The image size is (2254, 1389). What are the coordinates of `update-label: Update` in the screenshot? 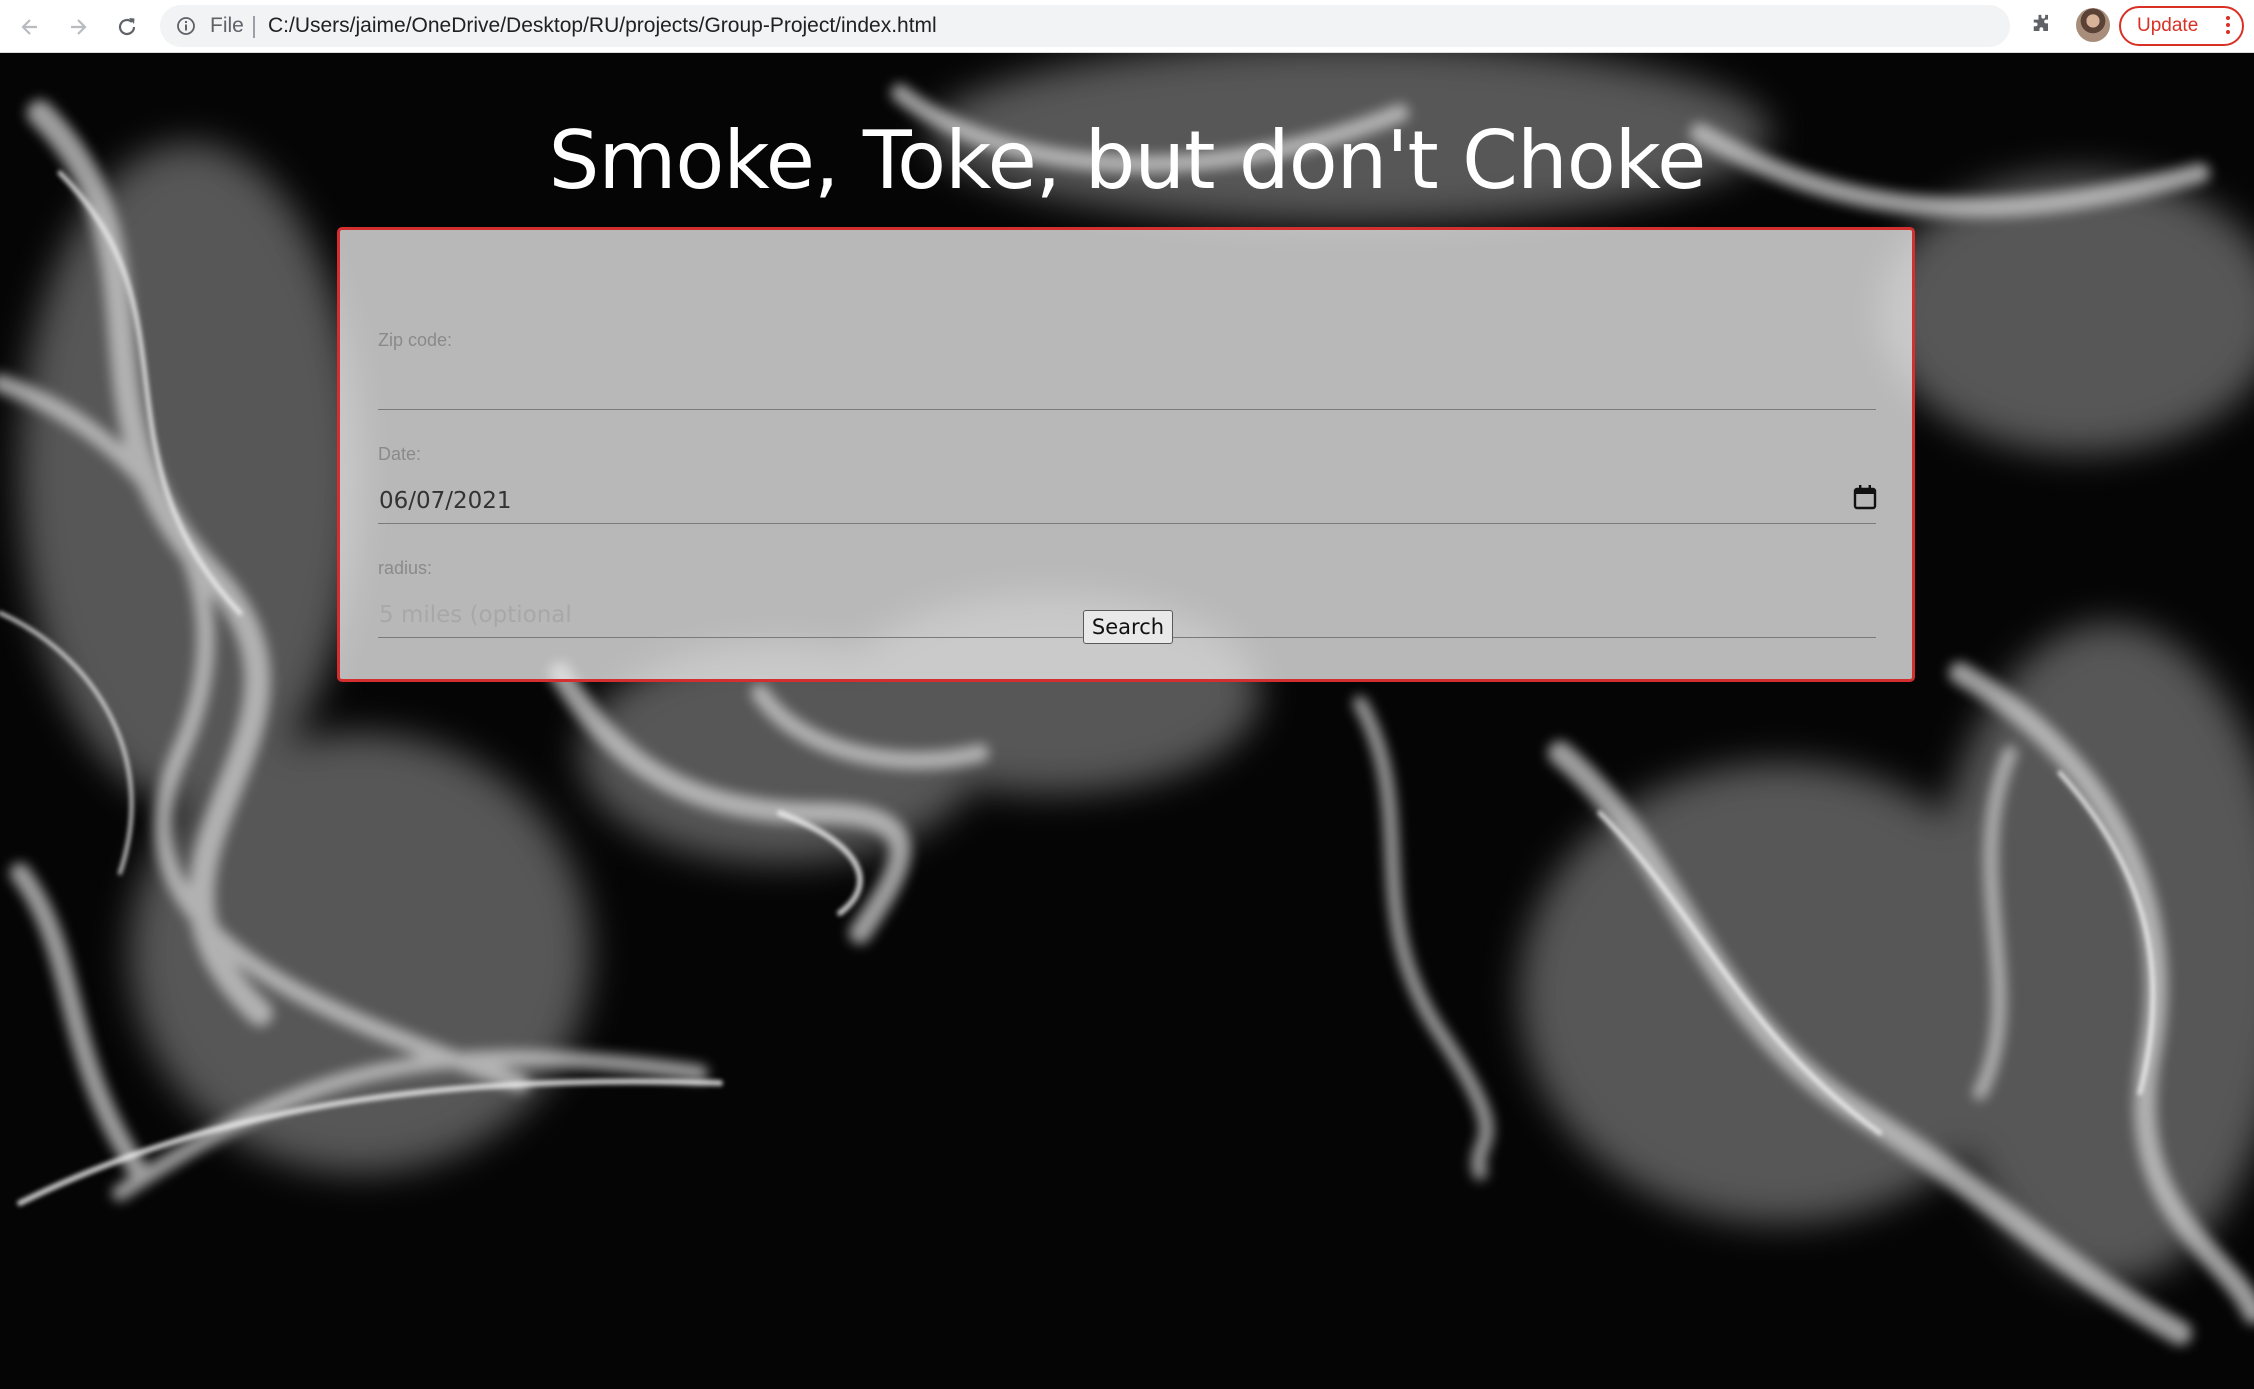 It's located at (2168, 25).